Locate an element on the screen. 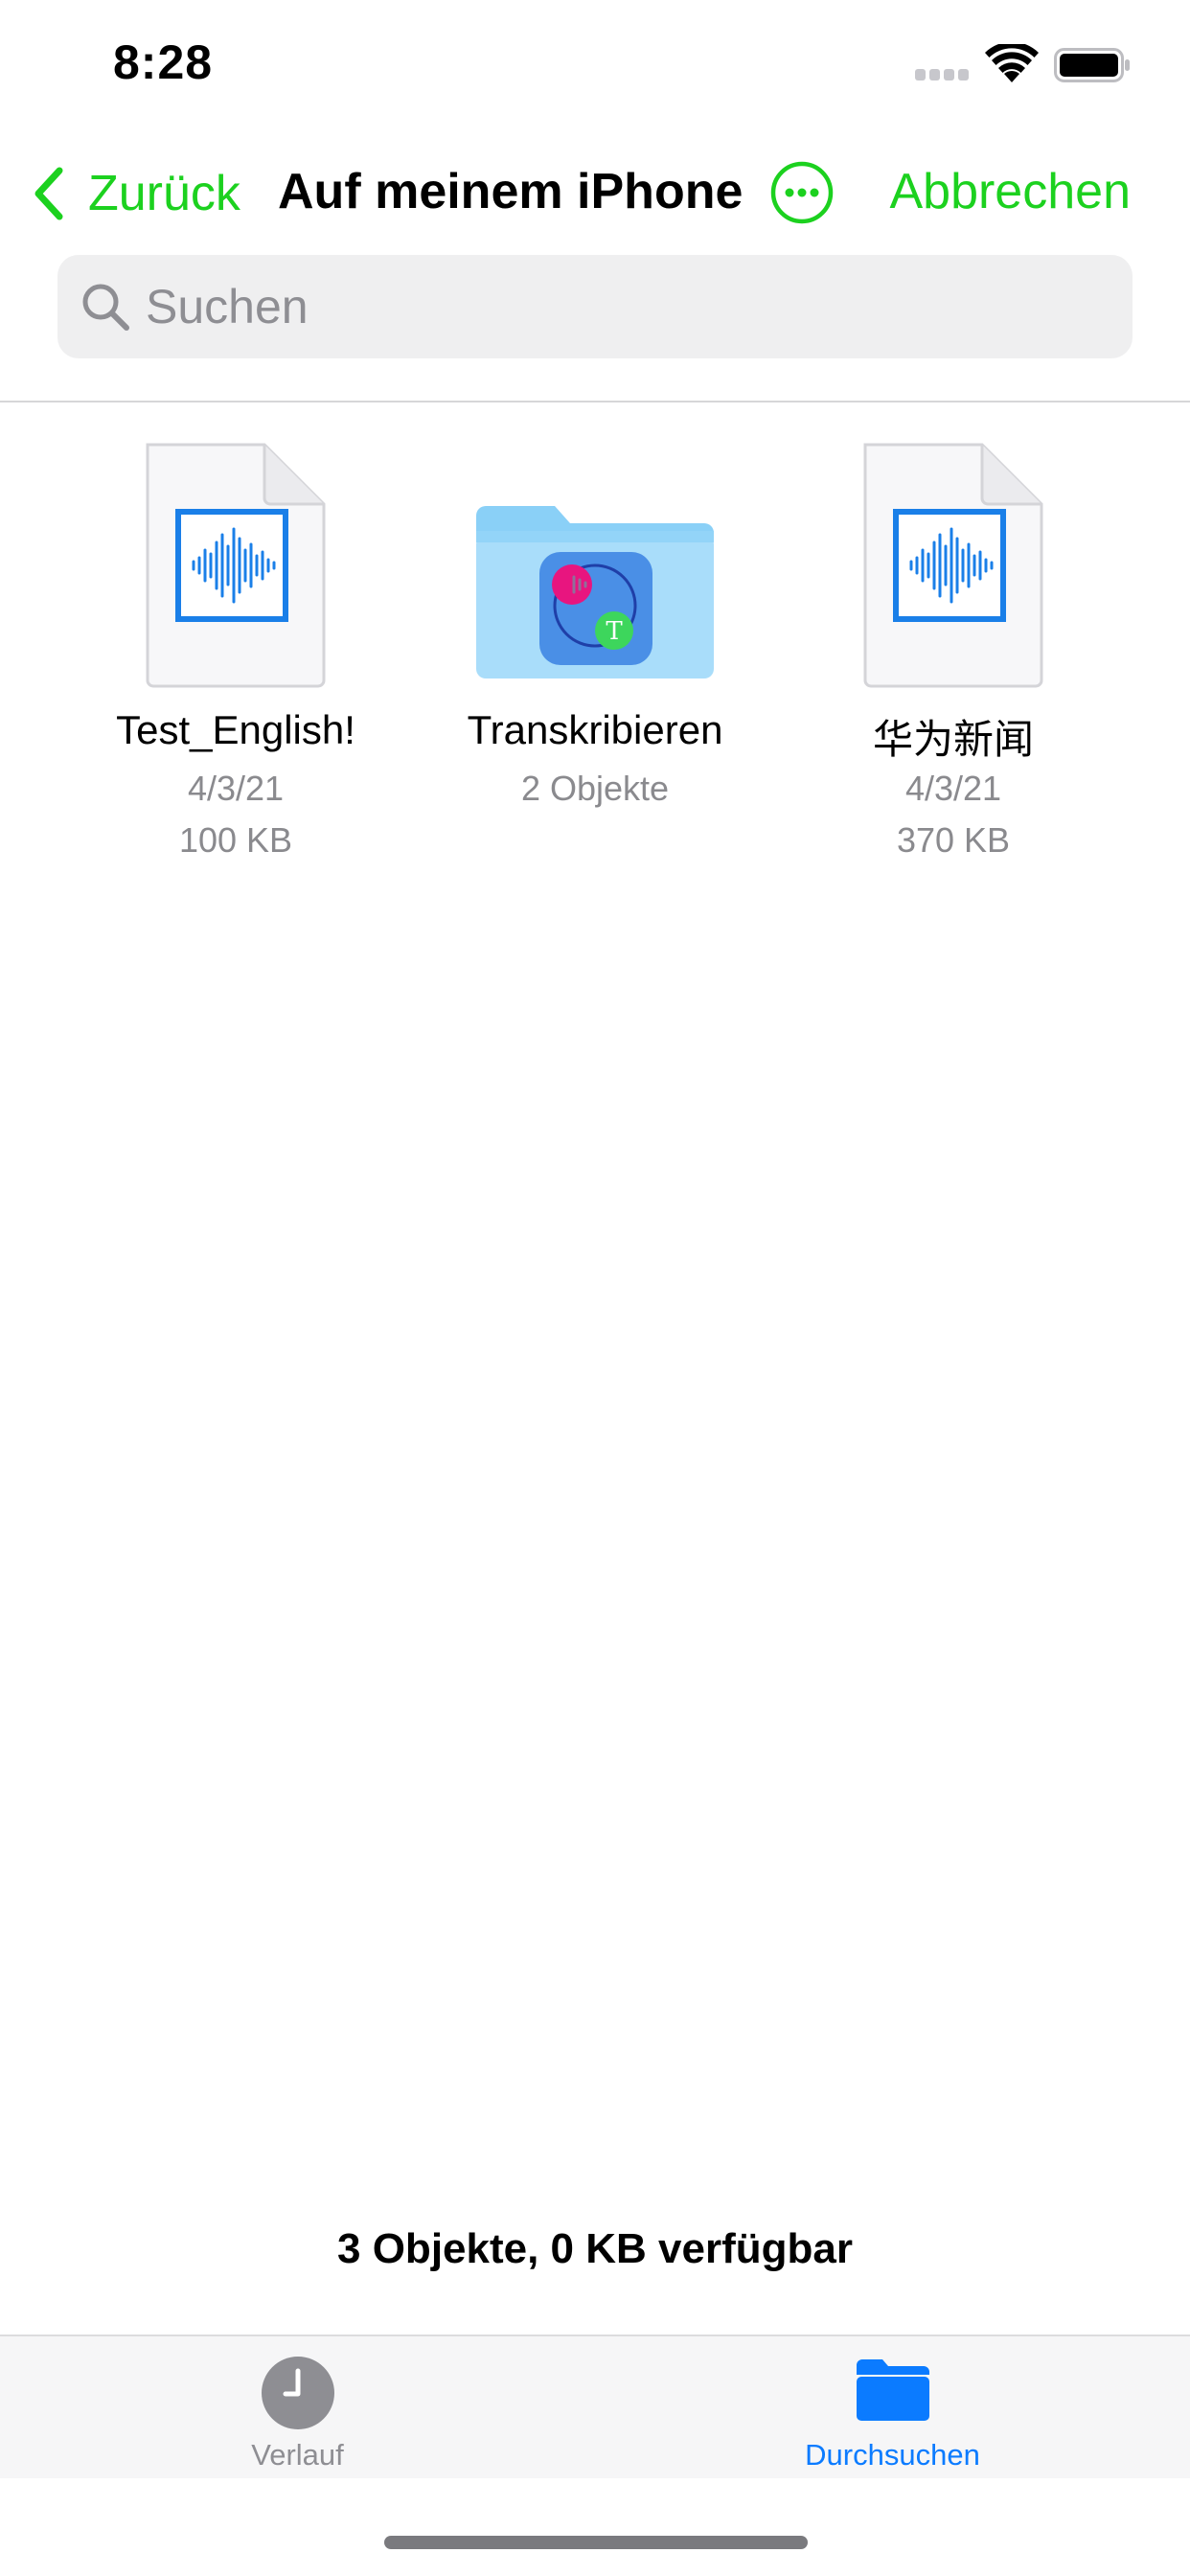 This screenshot has height=2576, width=1190. folder-icon: T is located at coordinates (595, 592).